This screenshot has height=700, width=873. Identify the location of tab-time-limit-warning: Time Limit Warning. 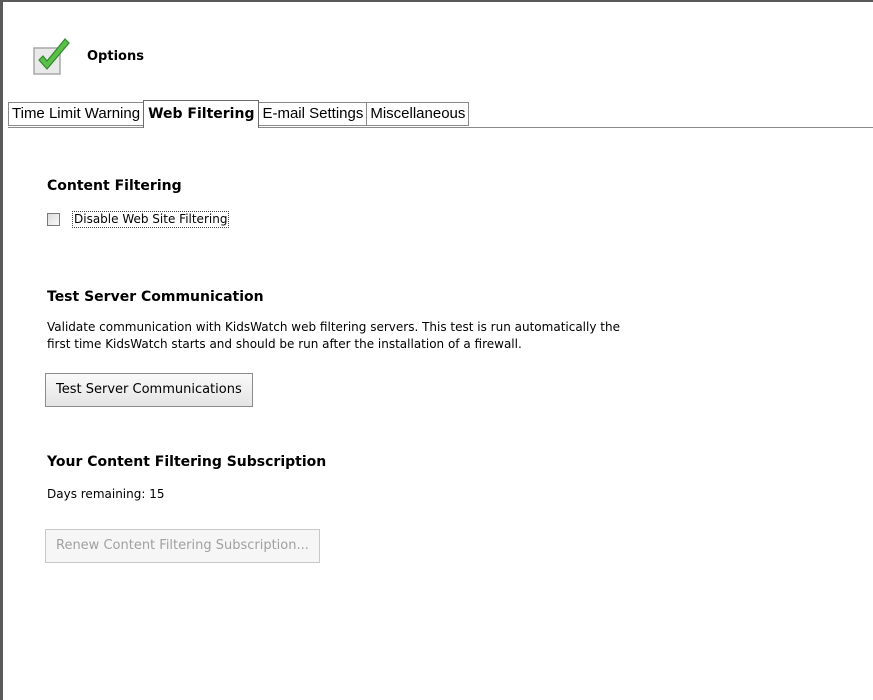
(76, 114).